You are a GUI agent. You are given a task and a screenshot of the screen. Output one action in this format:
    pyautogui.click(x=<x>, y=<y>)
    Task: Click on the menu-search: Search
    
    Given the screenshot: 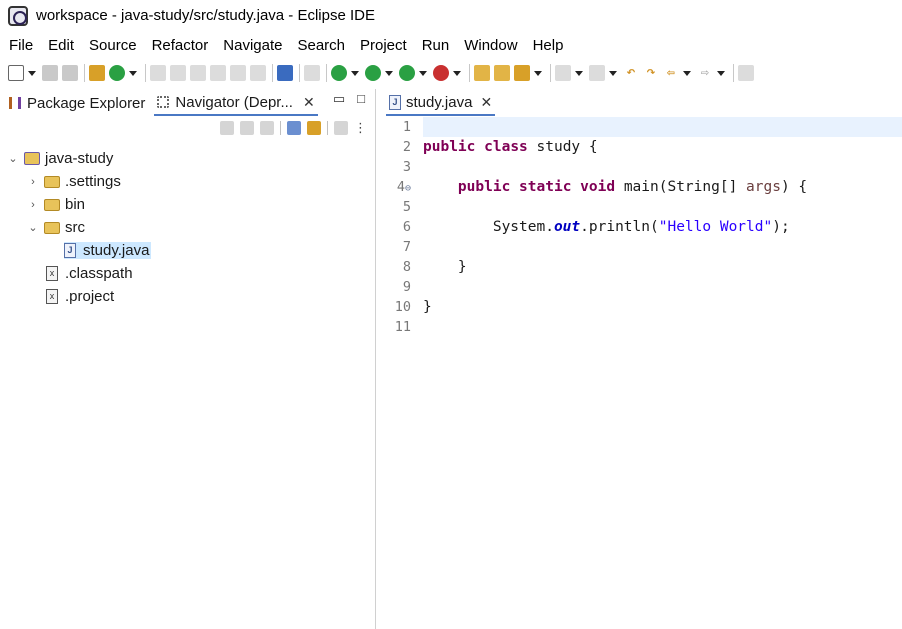 What is the action you would take?
    pyautogui.click(x=321, y=45)
    